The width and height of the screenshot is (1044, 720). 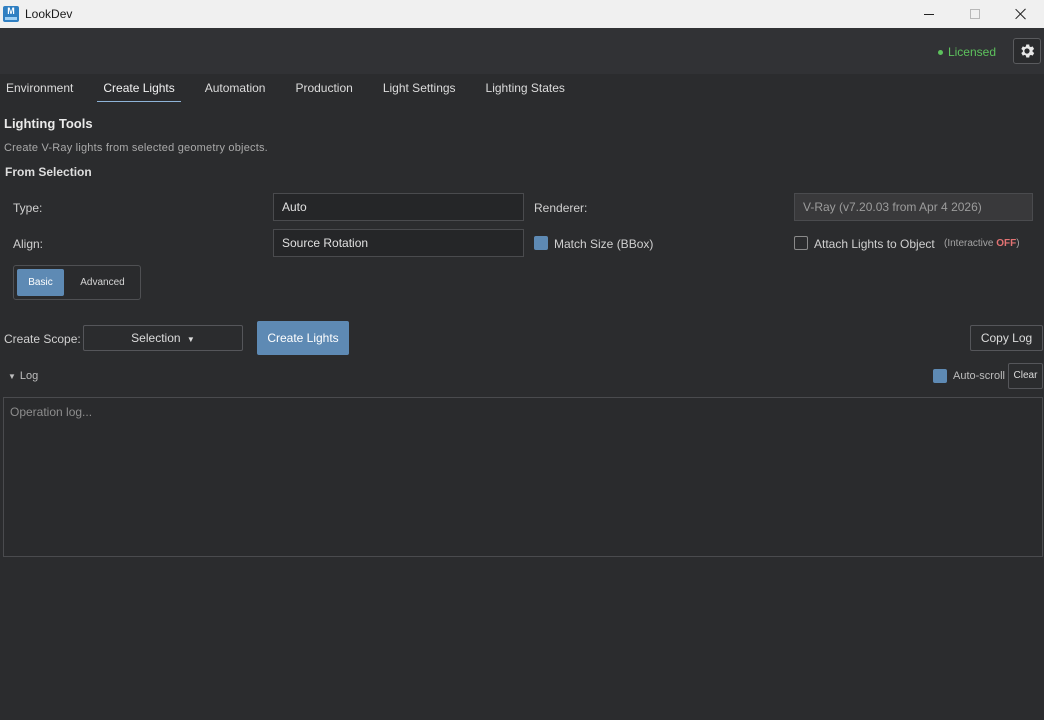 I want to click on gear-icon, so click(x=1028, y=51).